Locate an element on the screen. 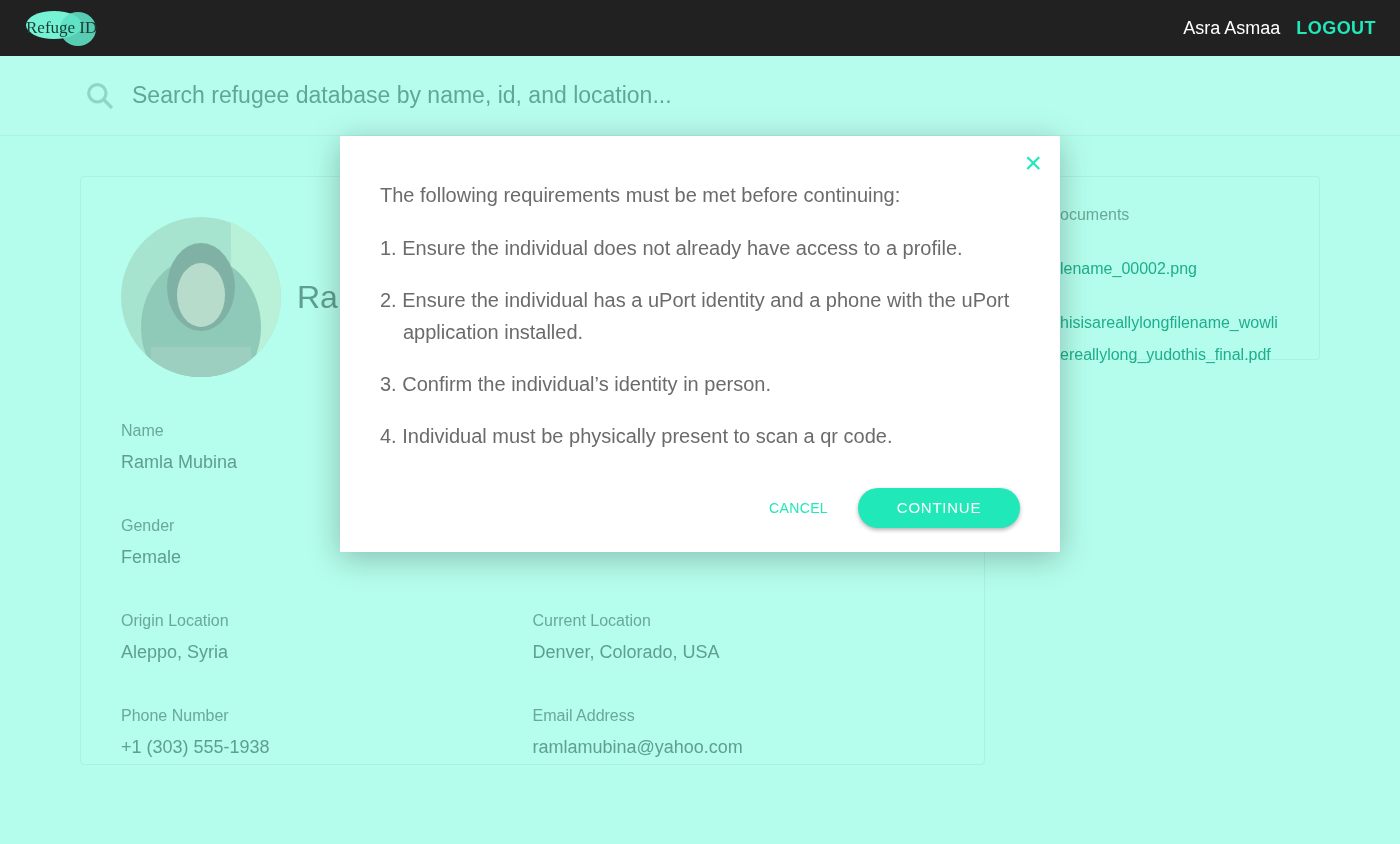 This screenshot has height=844, width=1400. close-button: × is located at coordinates (1033, 163).